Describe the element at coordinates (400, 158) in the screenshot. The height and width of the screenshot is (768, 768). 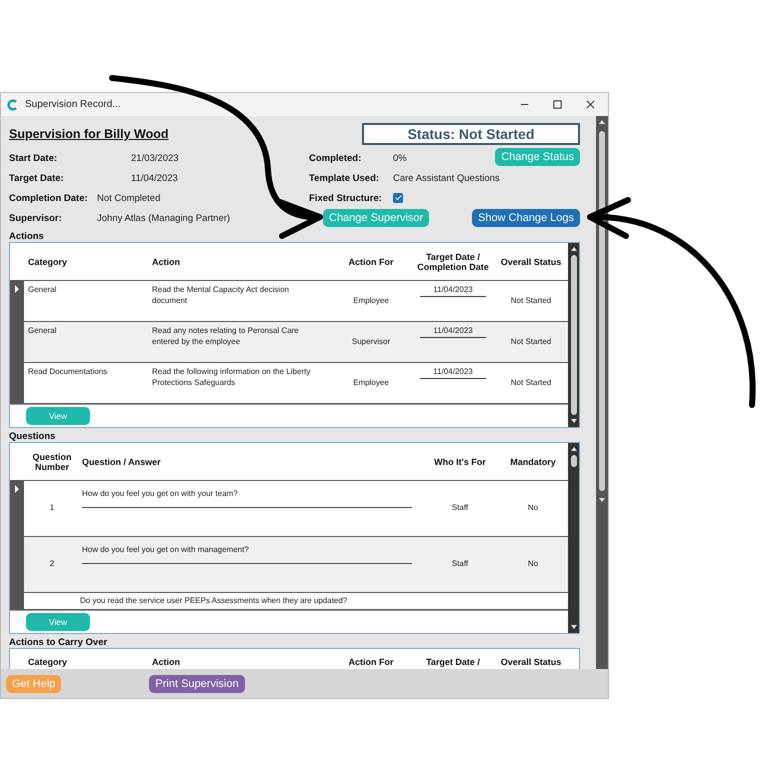
I see `field-value: 0%` at that location.